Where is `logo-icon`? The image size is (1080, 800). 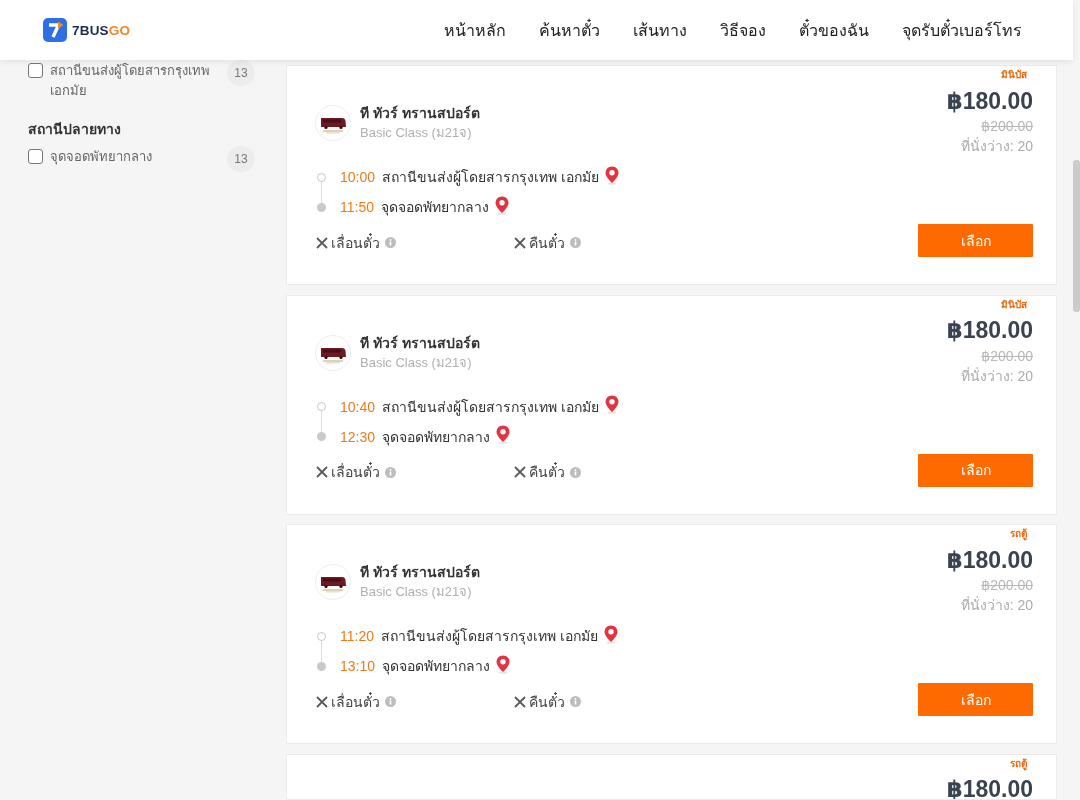
logo-icon is located at coordinates (55, 30).